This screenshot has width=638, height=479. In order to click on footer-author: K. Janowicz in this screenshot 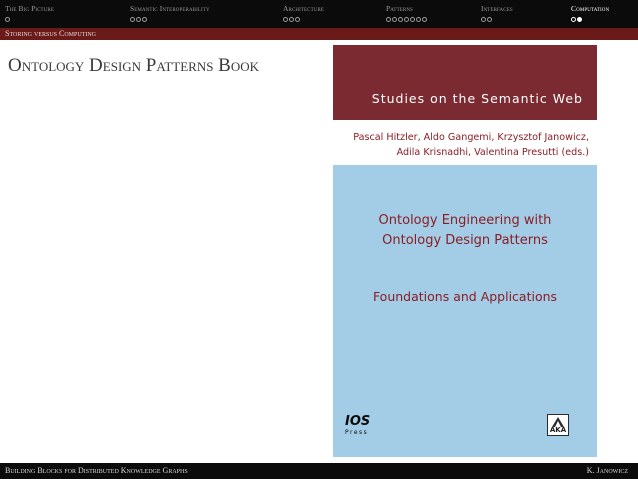, I will do `click(607, 470)`.